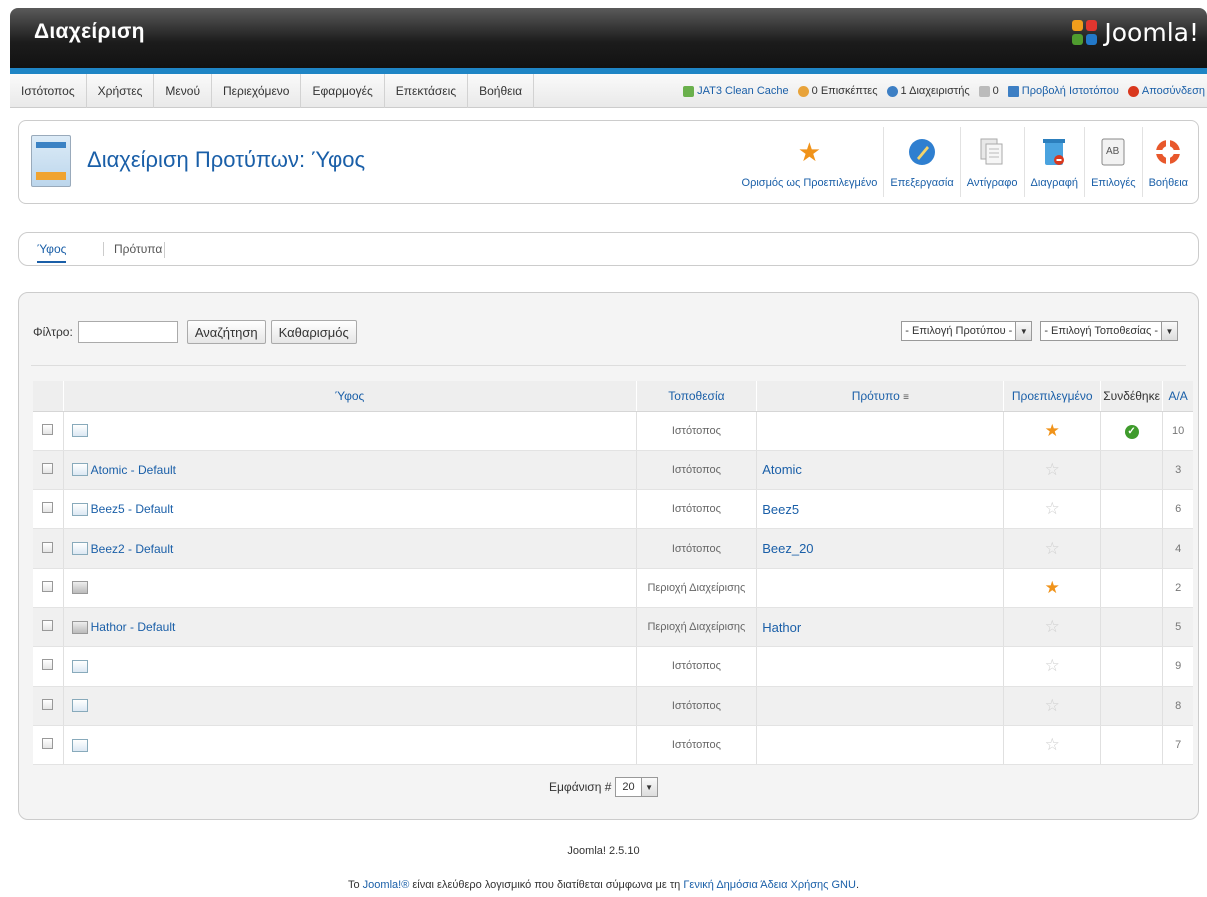  Describe the element at coordinates (1173, 91) in the screenshot. I see `logout-label: Αποσύνδεση` at that location.